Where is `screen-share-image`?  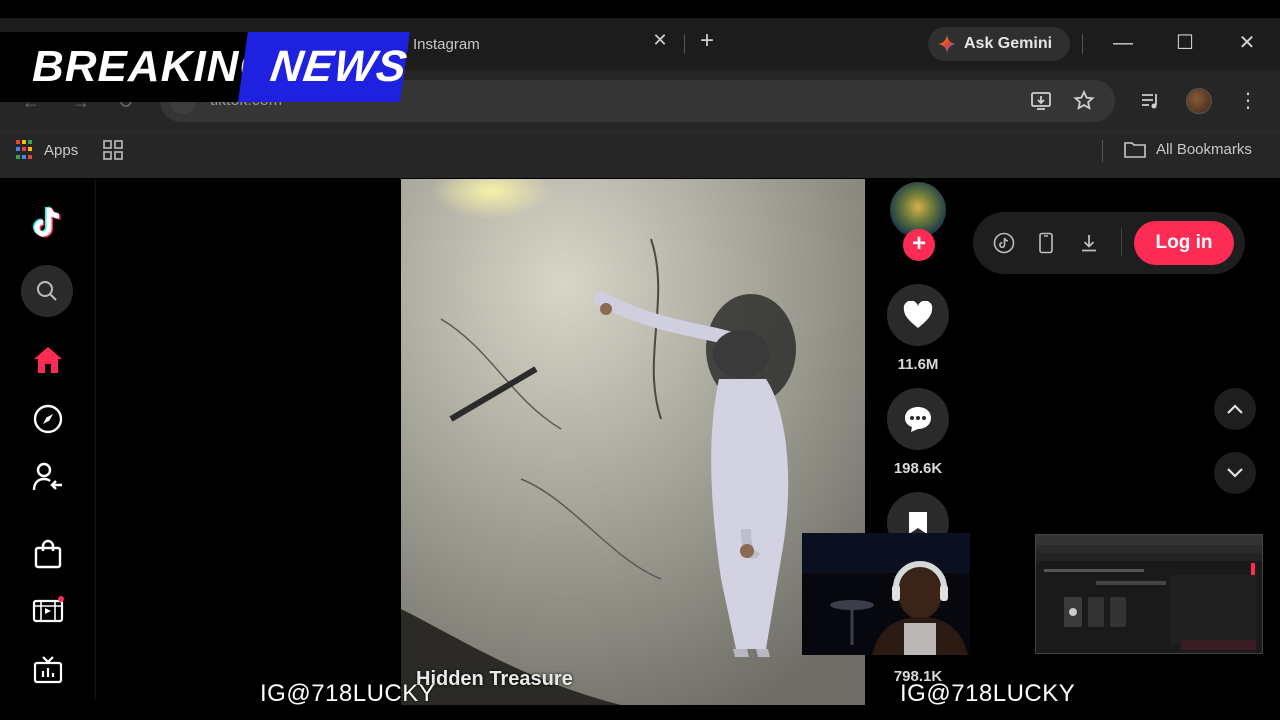
screen-share-image is located at coordinates (1149, 592).